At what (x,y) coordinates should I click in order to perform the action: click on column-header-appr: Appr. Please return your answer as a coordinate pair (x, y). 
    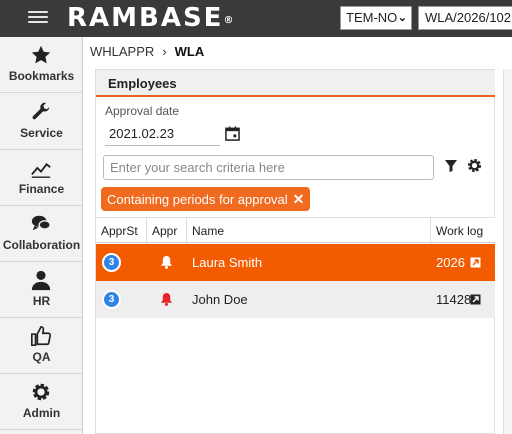
    Looking at the image, I should click on (164, 231).